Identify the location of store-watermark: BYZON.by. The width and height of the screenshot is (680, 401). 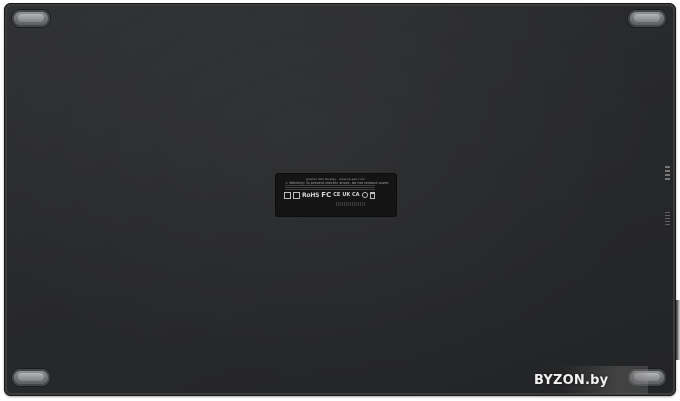
(587, 380).